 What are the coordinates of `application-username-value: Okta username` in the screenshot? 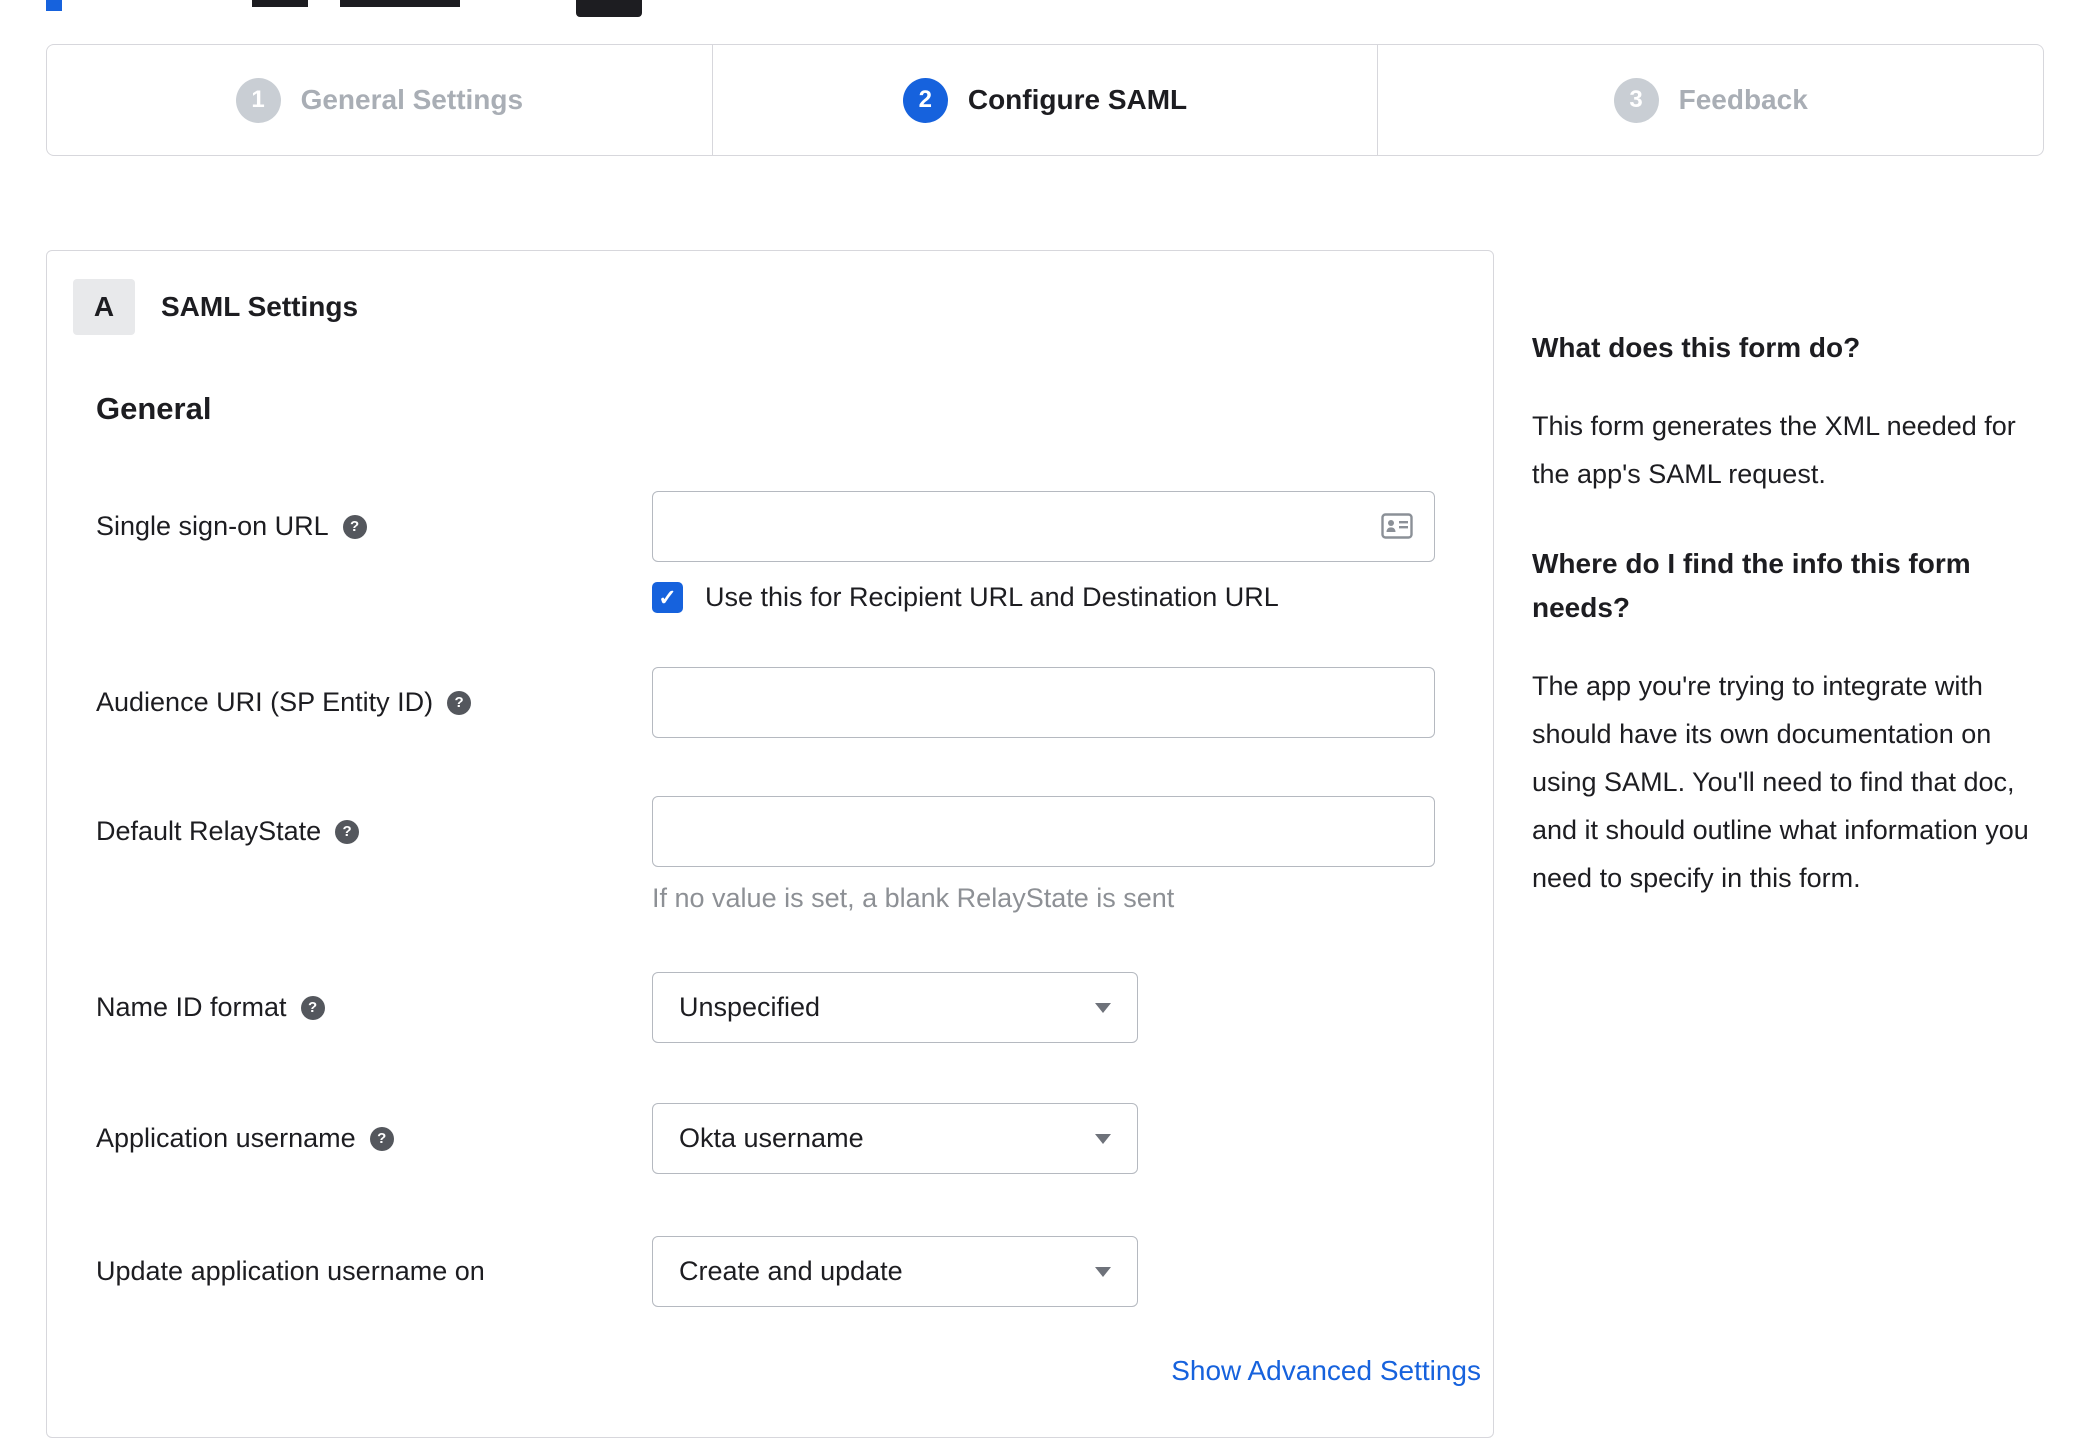 It's located at (771, 1138).